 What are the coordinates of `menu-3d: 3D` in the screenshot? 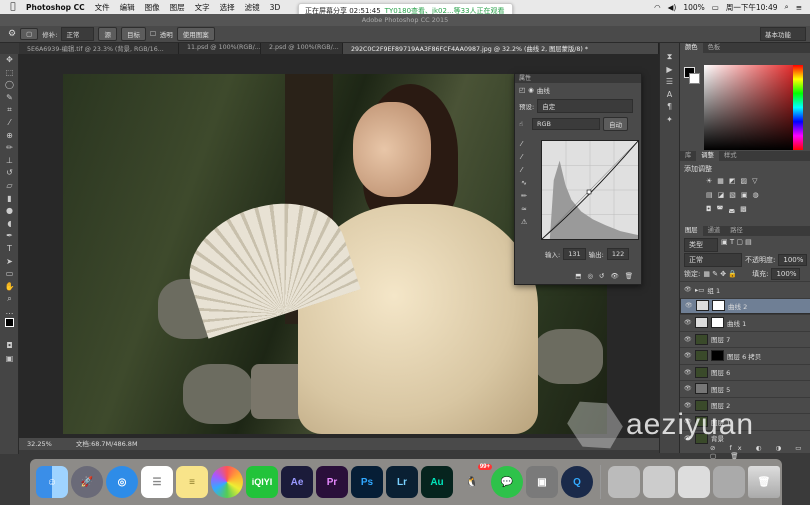 It's located at (275, 7).